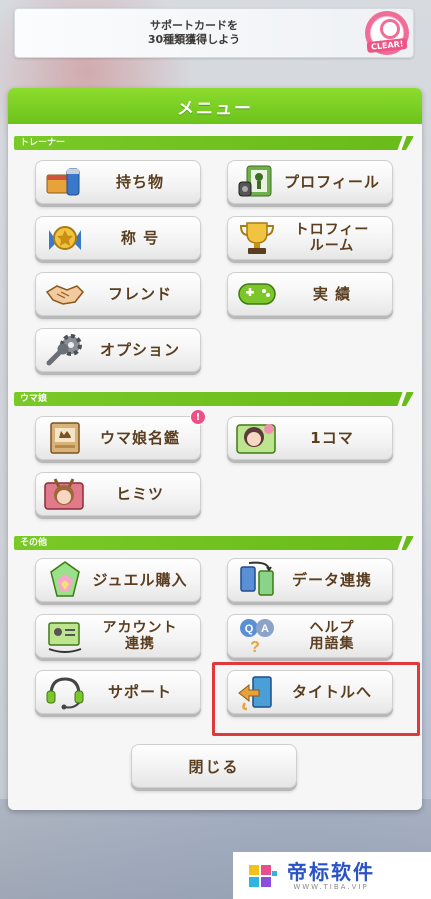 This screenshot has width=431, height=899. I want to click on character-secret-icon, so click(65, 494).